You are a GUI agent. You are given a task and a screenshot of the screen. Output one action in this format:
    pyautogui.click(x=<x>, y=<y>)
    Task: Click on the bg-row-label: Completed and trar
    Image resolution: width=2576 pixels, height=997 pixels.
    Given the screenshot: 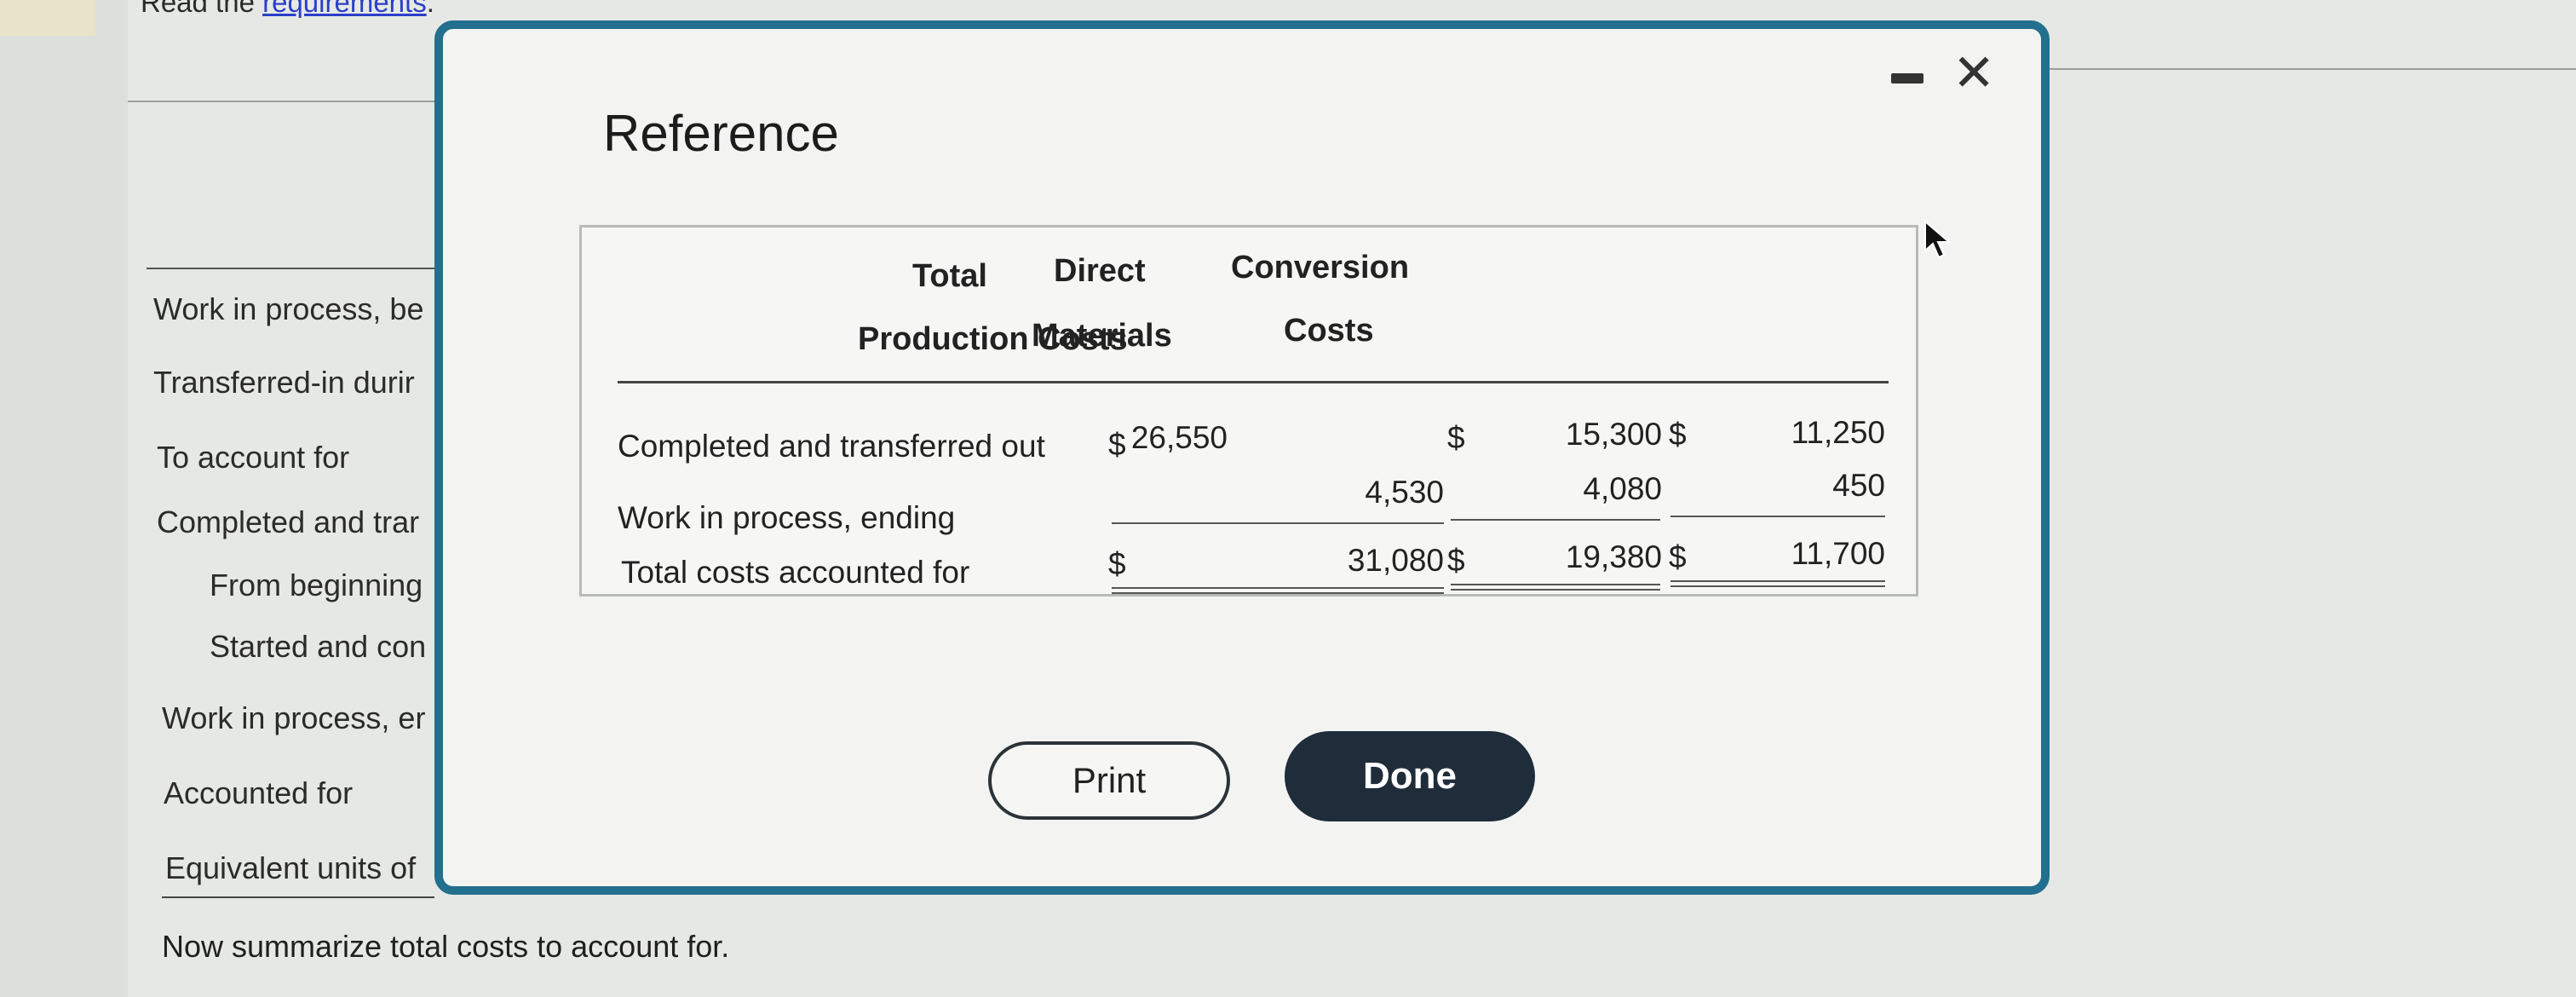 What is the action you would take?
    pyautogui.click(x=289, y=522)
    